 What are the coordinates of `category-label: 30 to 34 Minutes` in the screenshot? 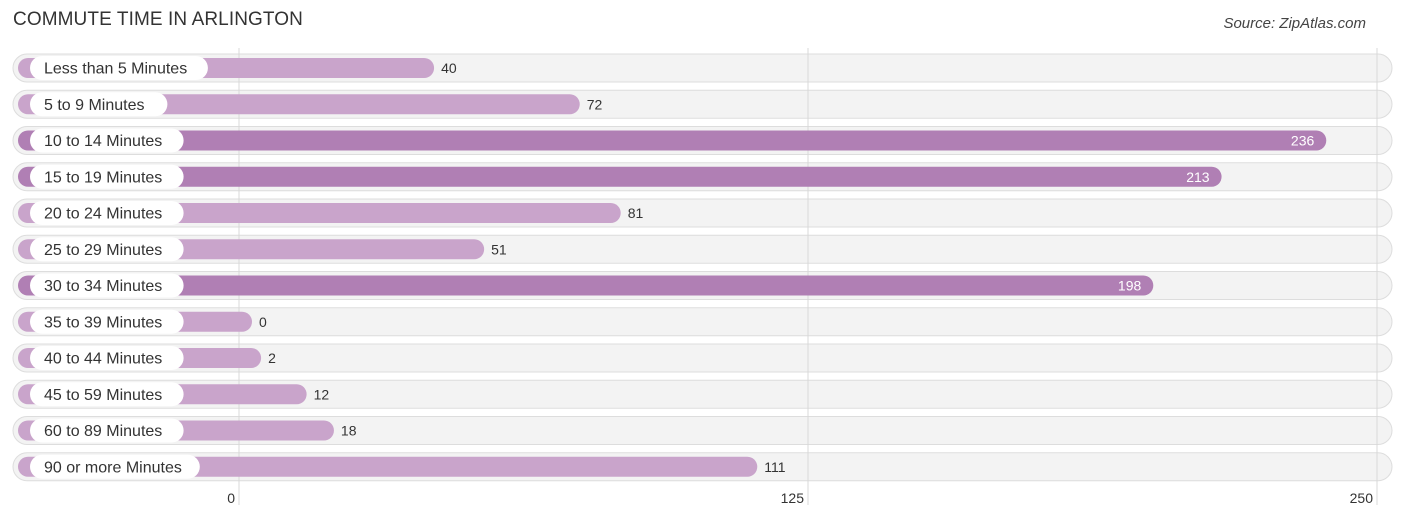 It's located at (103, 286).